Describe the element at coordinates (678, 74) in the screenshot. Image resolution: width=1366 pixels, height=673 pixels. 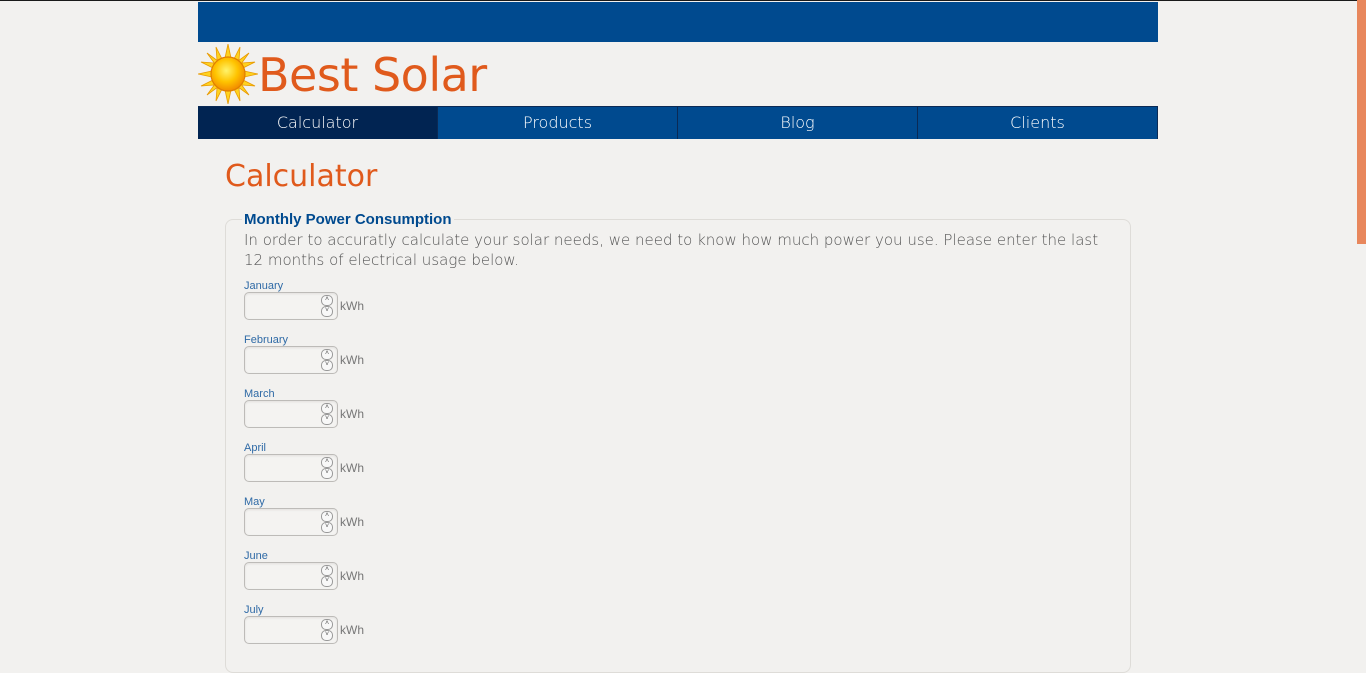
I see `brand-header: Best Solar` at that location.